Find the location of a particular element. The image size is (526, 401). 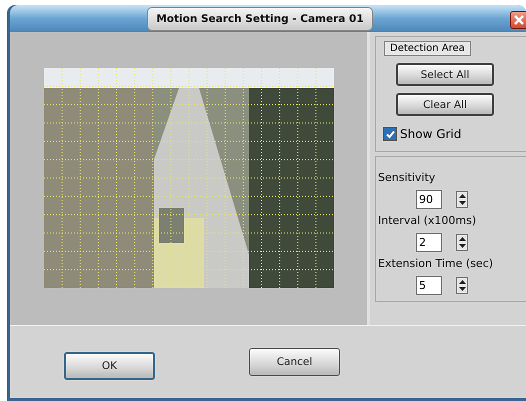

setting-label: Sensitivity is located at coordinates (407, 177).